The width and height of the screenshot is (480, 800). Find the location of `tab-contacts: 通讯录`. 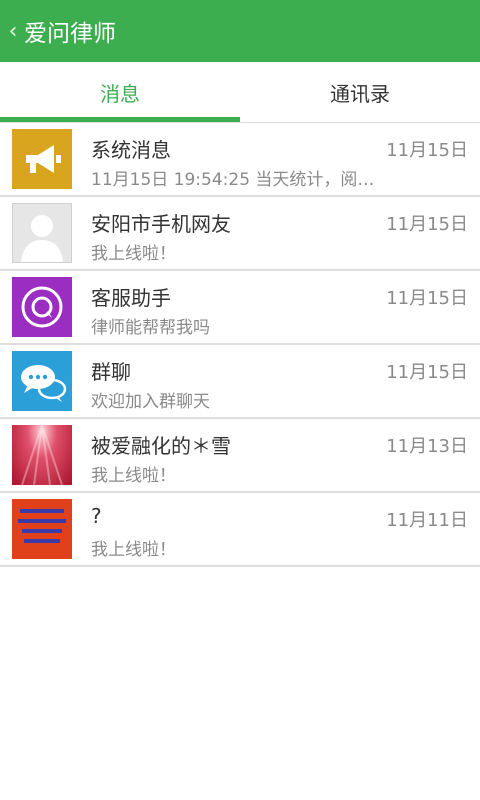

tab-contacts: 通讯录 is located at coordinates (360, 92).